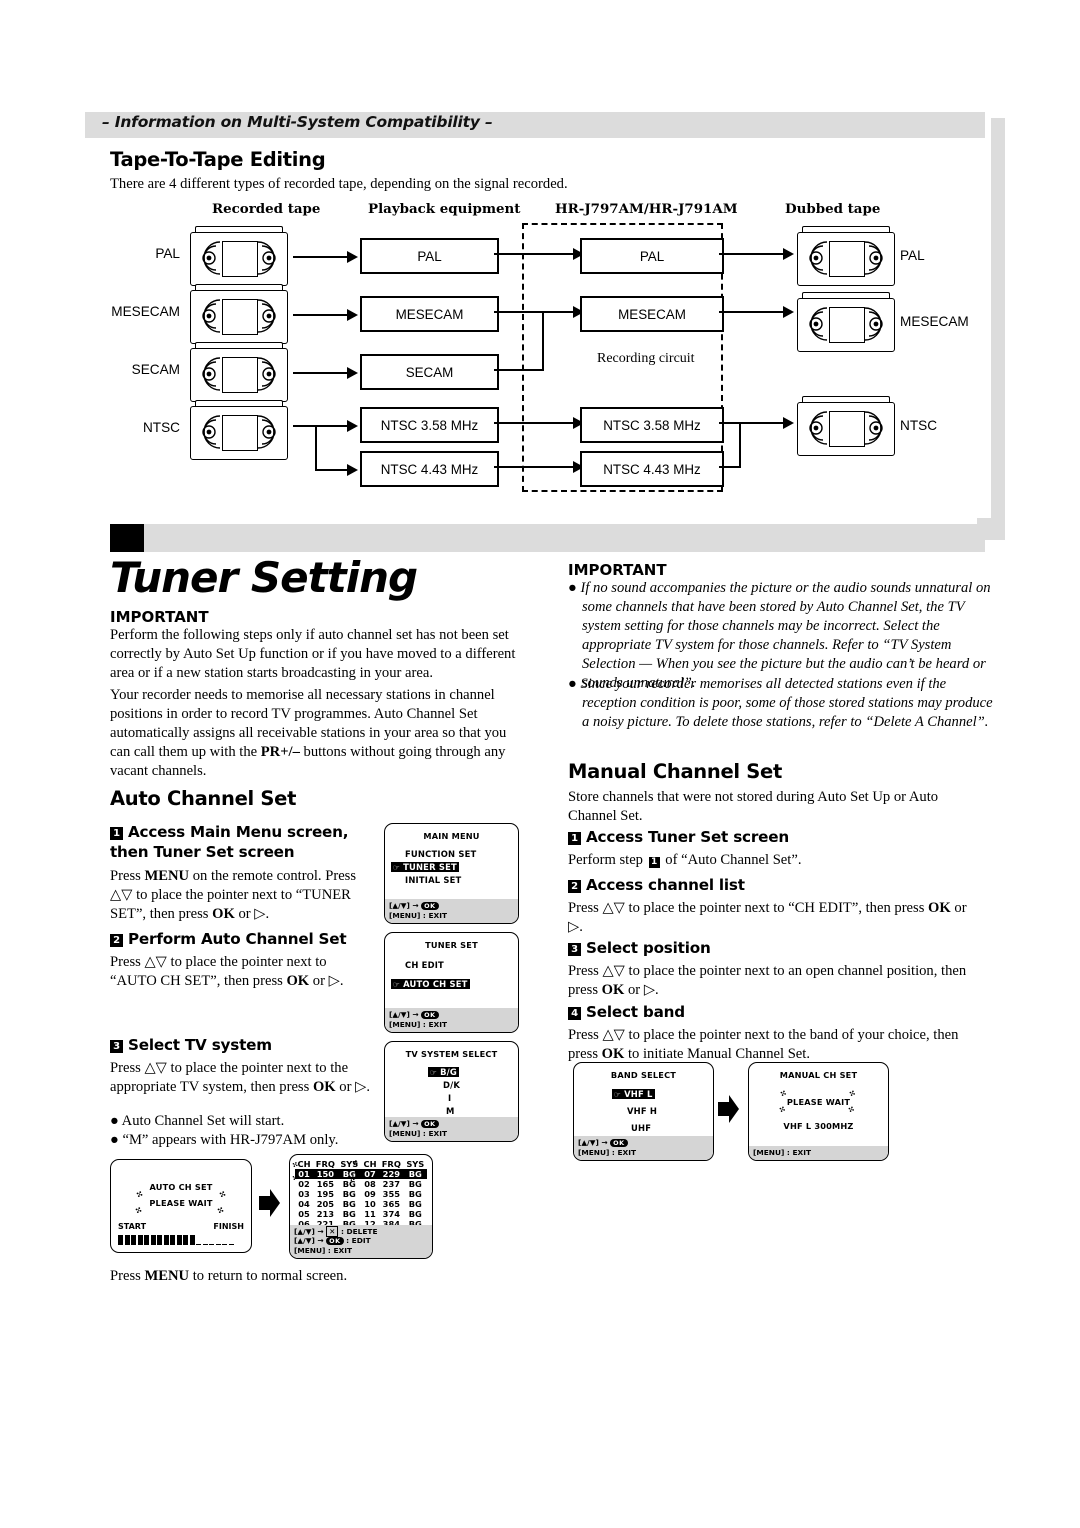 The height and width of the screenshot is (1528, 1080). Describe the element at coordinates (200, 1045) in the screenshot. I see `step-title-acs-3: Select TV system` at that location.